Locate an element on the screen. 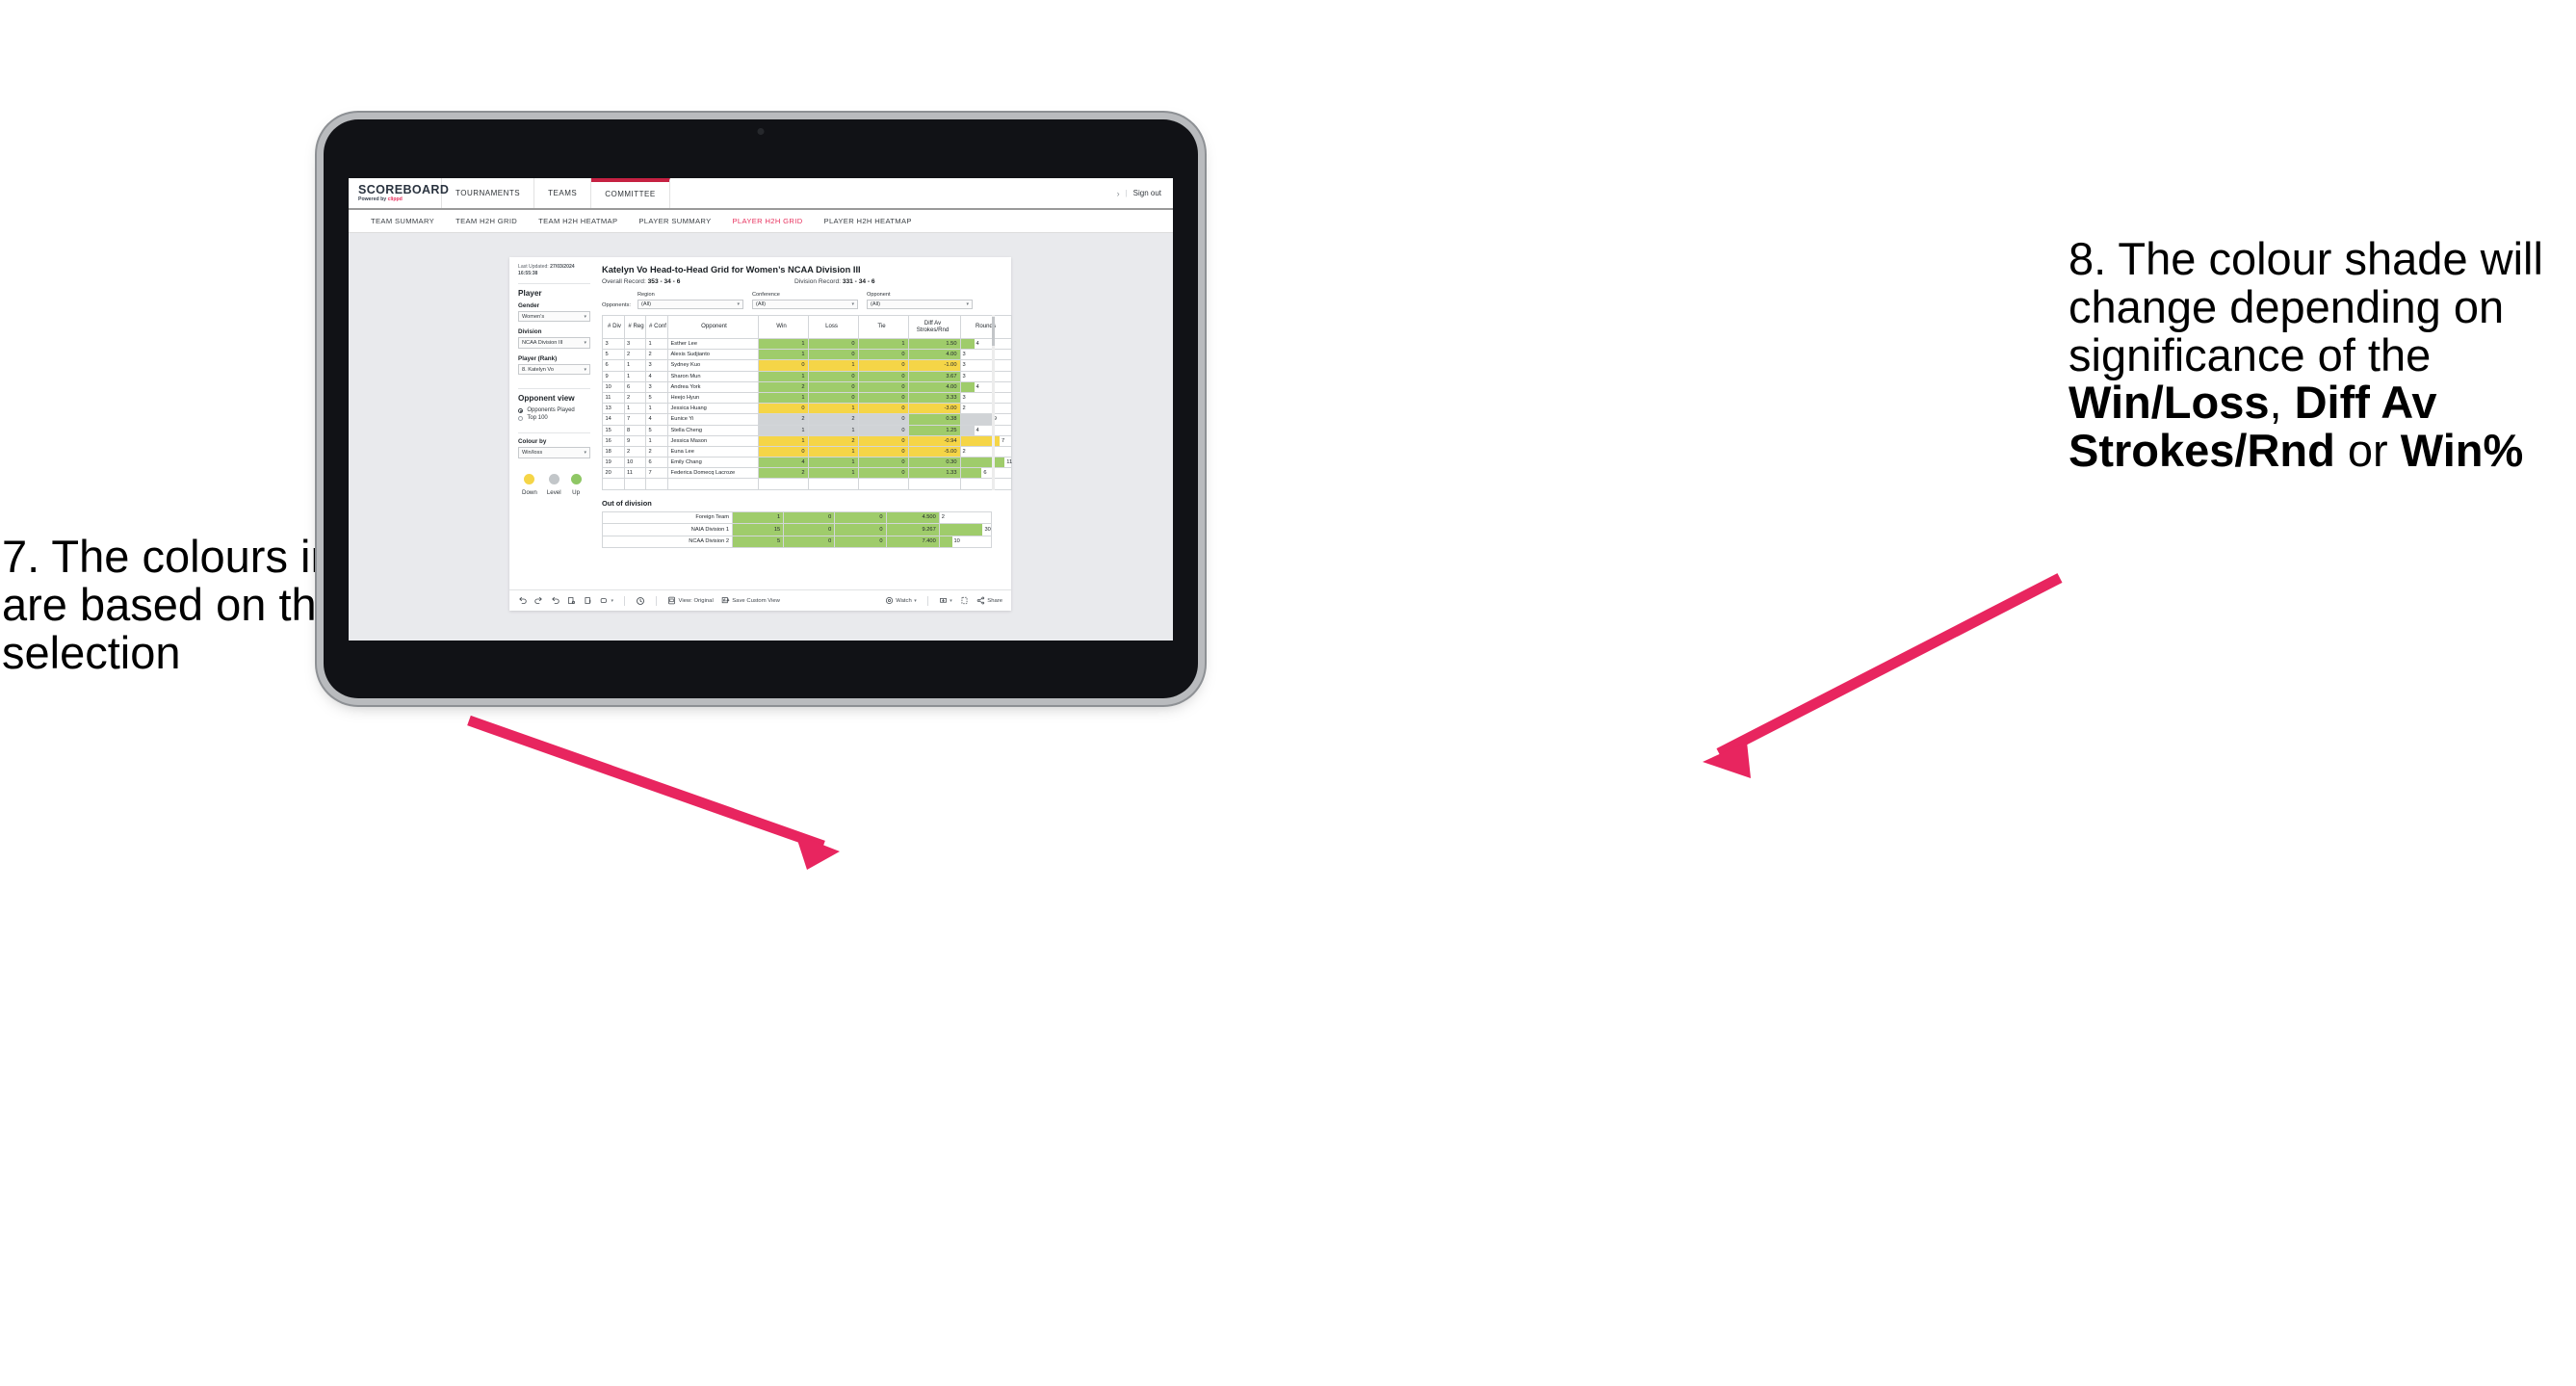 The width and height of the screenshot is (2576, 1386). pause-auto-updates-button is located at coordinates (640, 601).